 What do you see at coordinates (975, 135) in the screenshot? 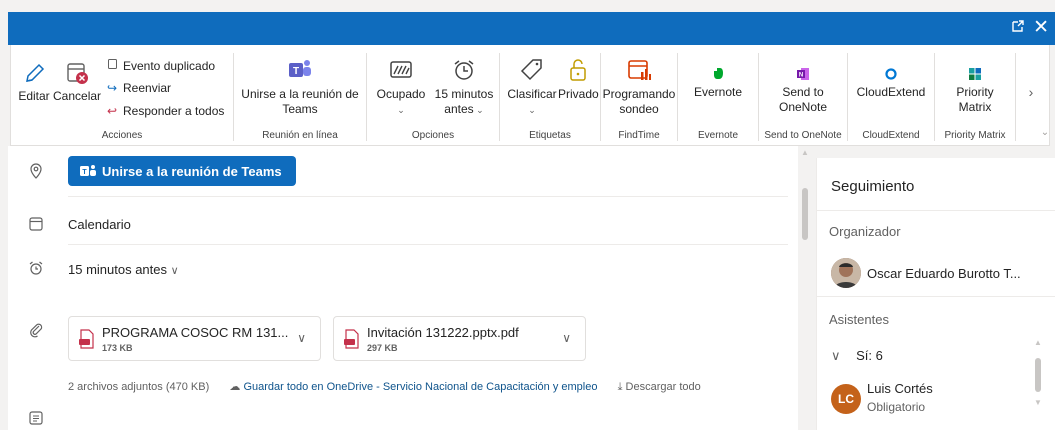
I see `group-label-priority-matrix: Priority Matrix` at bounding box center [975, 135].